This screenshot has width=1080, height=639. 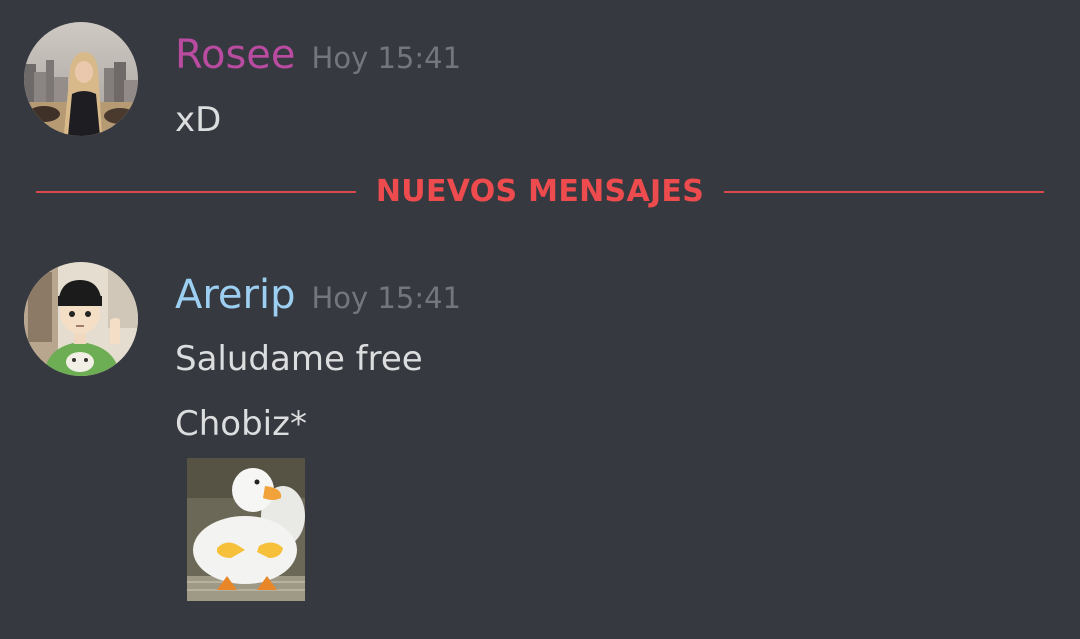 I want to click on anime-character-avatar-icon, so click(x=81, y=319).